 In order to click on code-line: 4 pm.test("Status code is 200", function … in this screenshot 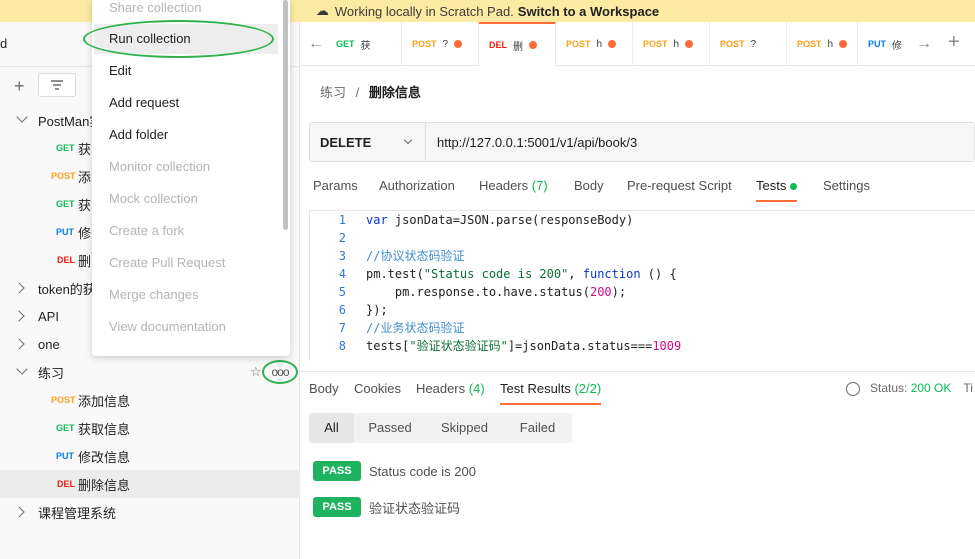, I will do `click(642, 274)`.